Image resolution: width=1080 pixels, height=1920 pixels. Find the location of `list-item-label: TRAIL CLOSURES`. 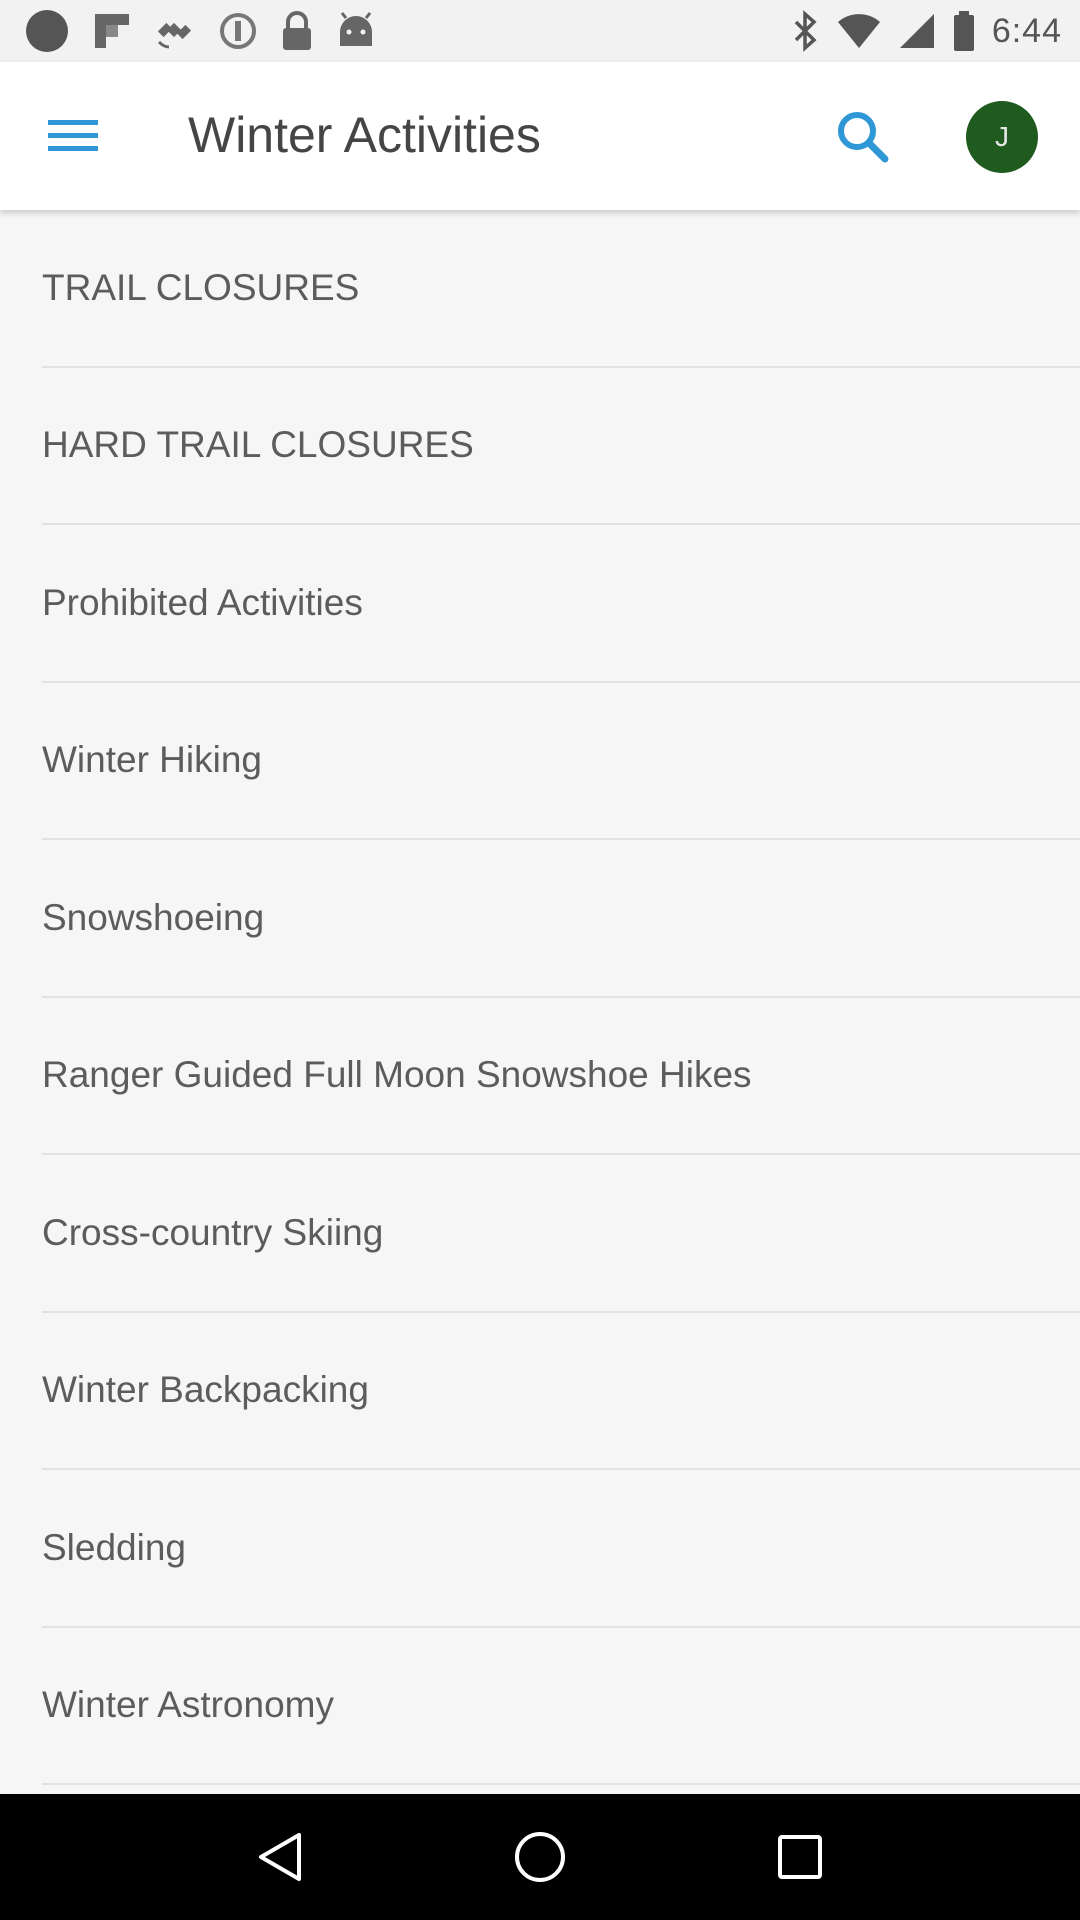

list-item-label: TRAIL CLOSURES is located at coordinates (201, 287).